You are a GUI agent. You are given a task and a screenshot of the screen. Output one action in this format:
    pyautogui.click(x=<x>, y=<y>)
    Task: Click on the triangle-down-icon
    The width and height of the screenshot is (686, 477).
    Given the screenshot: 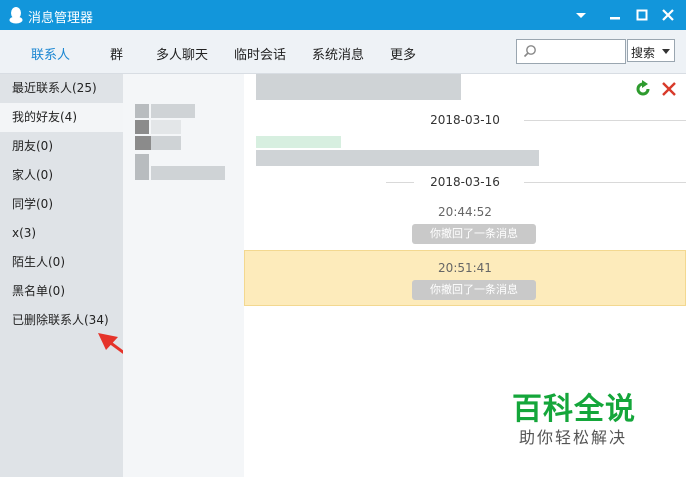 What is the action you would take?
    pyautogui.click(x=581, y=15)
    